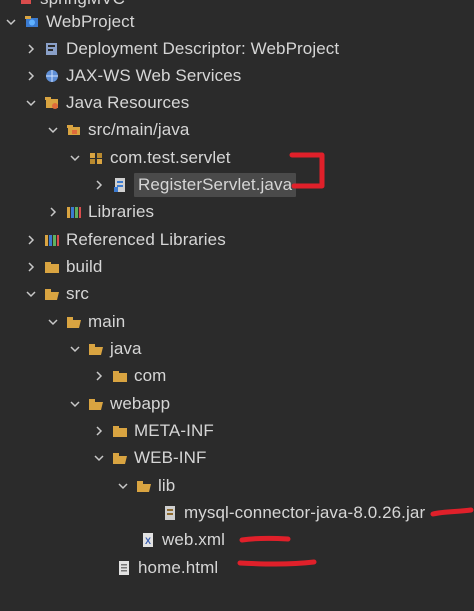 The image size is (474, 611). What do you see at coordinates (26, 3) in the screenshot?
I see `red-project-icon` at bounding box center [26, 3].